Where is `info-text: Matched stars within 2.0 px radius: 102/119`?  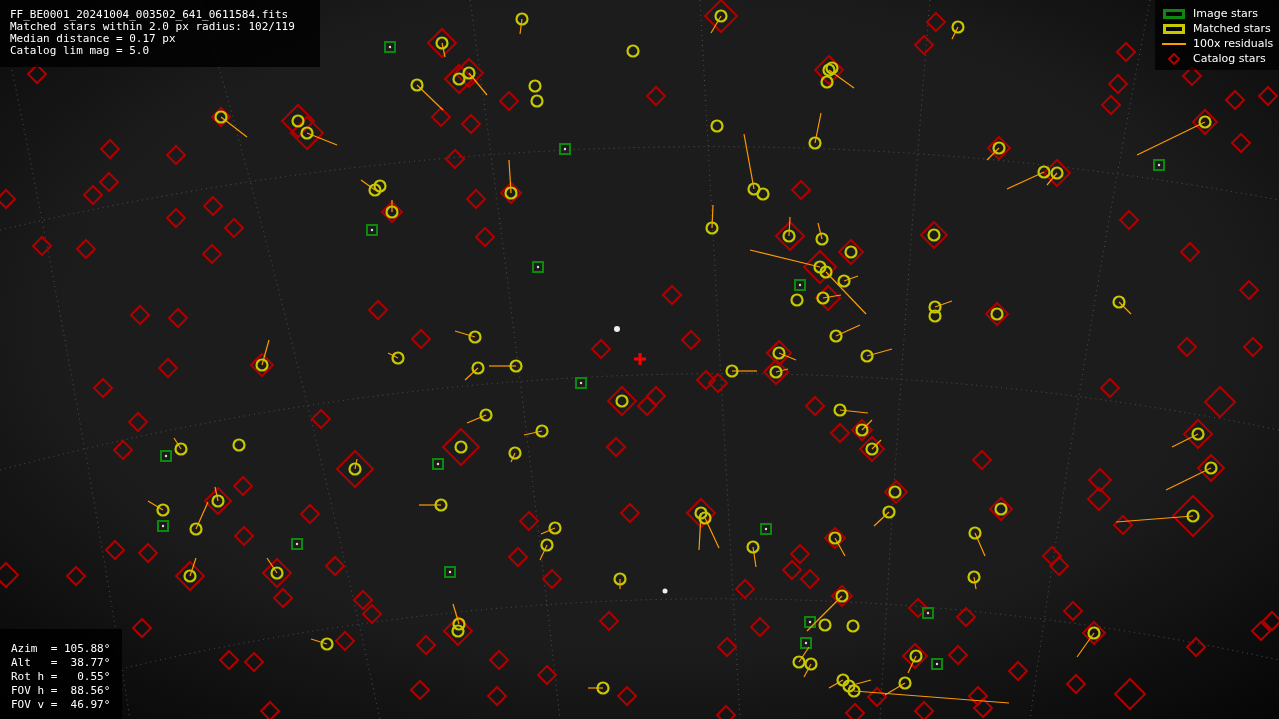
info-text: Matched stars within 2.0 px radius: 102/119 is located at coordinates (153, 27).